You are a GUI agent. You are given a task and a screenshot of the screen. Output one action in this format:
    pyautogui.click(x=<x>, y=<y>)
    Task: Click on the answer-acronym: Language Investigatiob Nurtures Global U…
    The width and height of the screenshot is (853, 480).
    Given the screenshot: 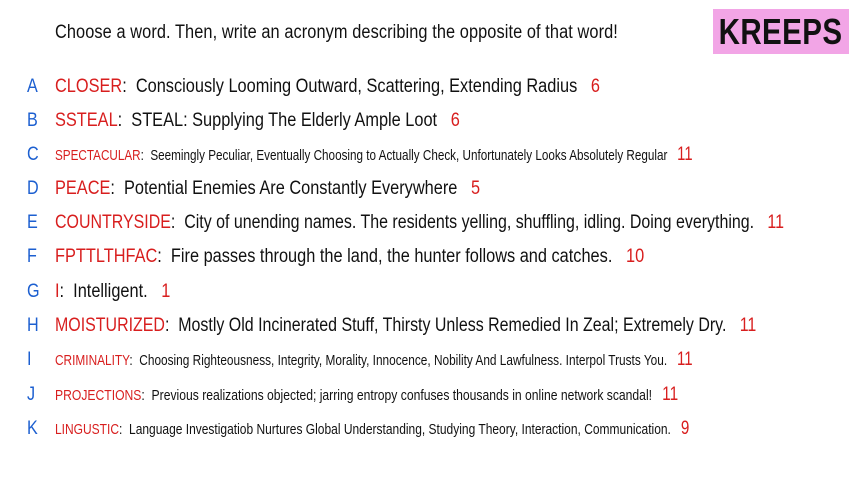 What is the action you would take?
    pyautogui.click(x=400, y=429)
    